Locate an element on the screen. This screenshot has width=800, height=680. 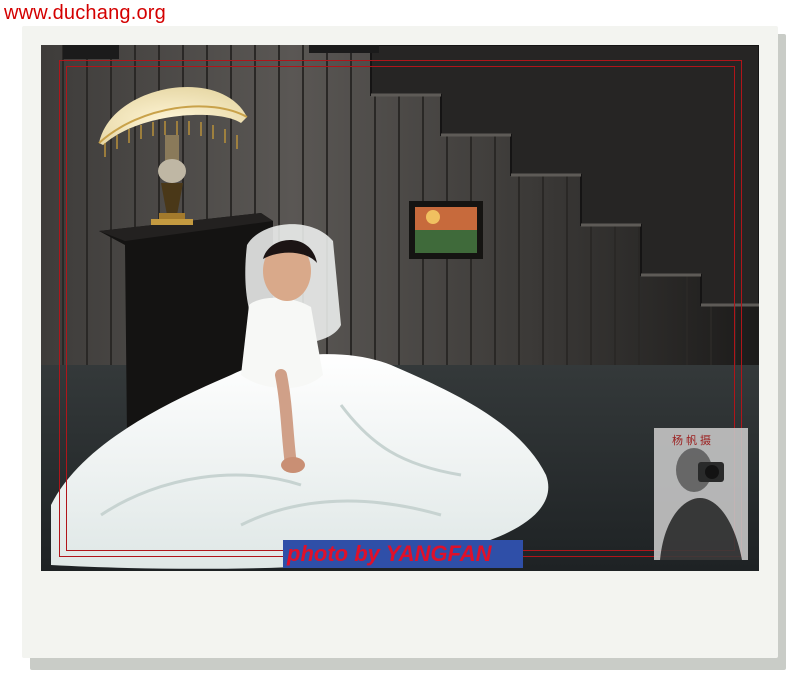
top-frame-right is located at coordinates (344, 49).